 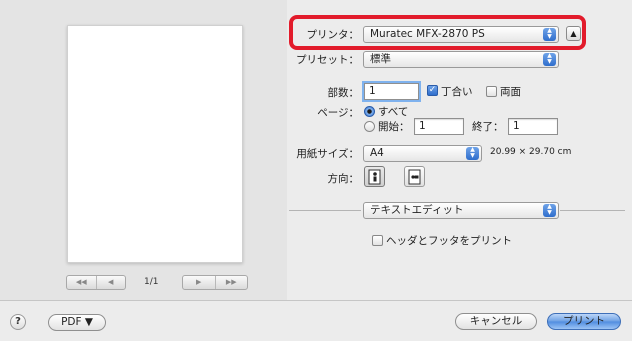 I want to click on orientation-label: 方向：, so click(x=343, y=179).